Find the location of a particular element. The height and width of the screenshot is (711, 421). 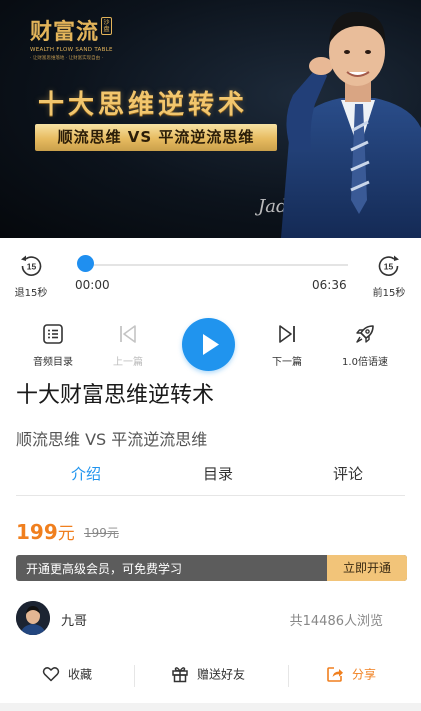

author-row: 九哥 共14486人浏览 is located at coordinates (210, 619).